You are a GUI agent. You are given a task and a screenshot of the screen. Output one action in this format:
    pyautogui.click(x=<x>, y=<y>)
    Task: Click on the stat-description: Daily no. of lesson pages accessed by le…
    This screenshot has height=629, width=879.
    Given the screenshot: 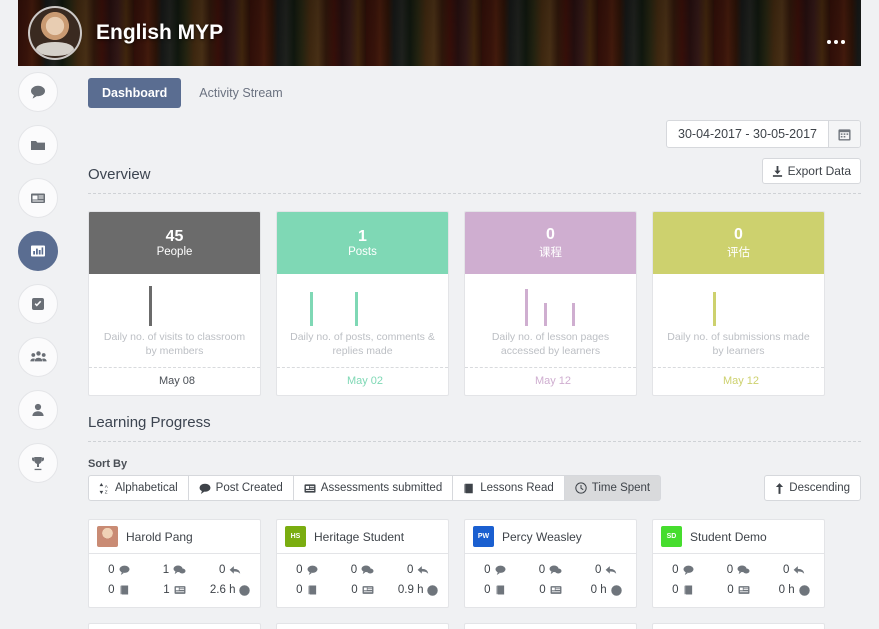 What is the action you would take?
    pyautogui.click(x=550, y=344)
    